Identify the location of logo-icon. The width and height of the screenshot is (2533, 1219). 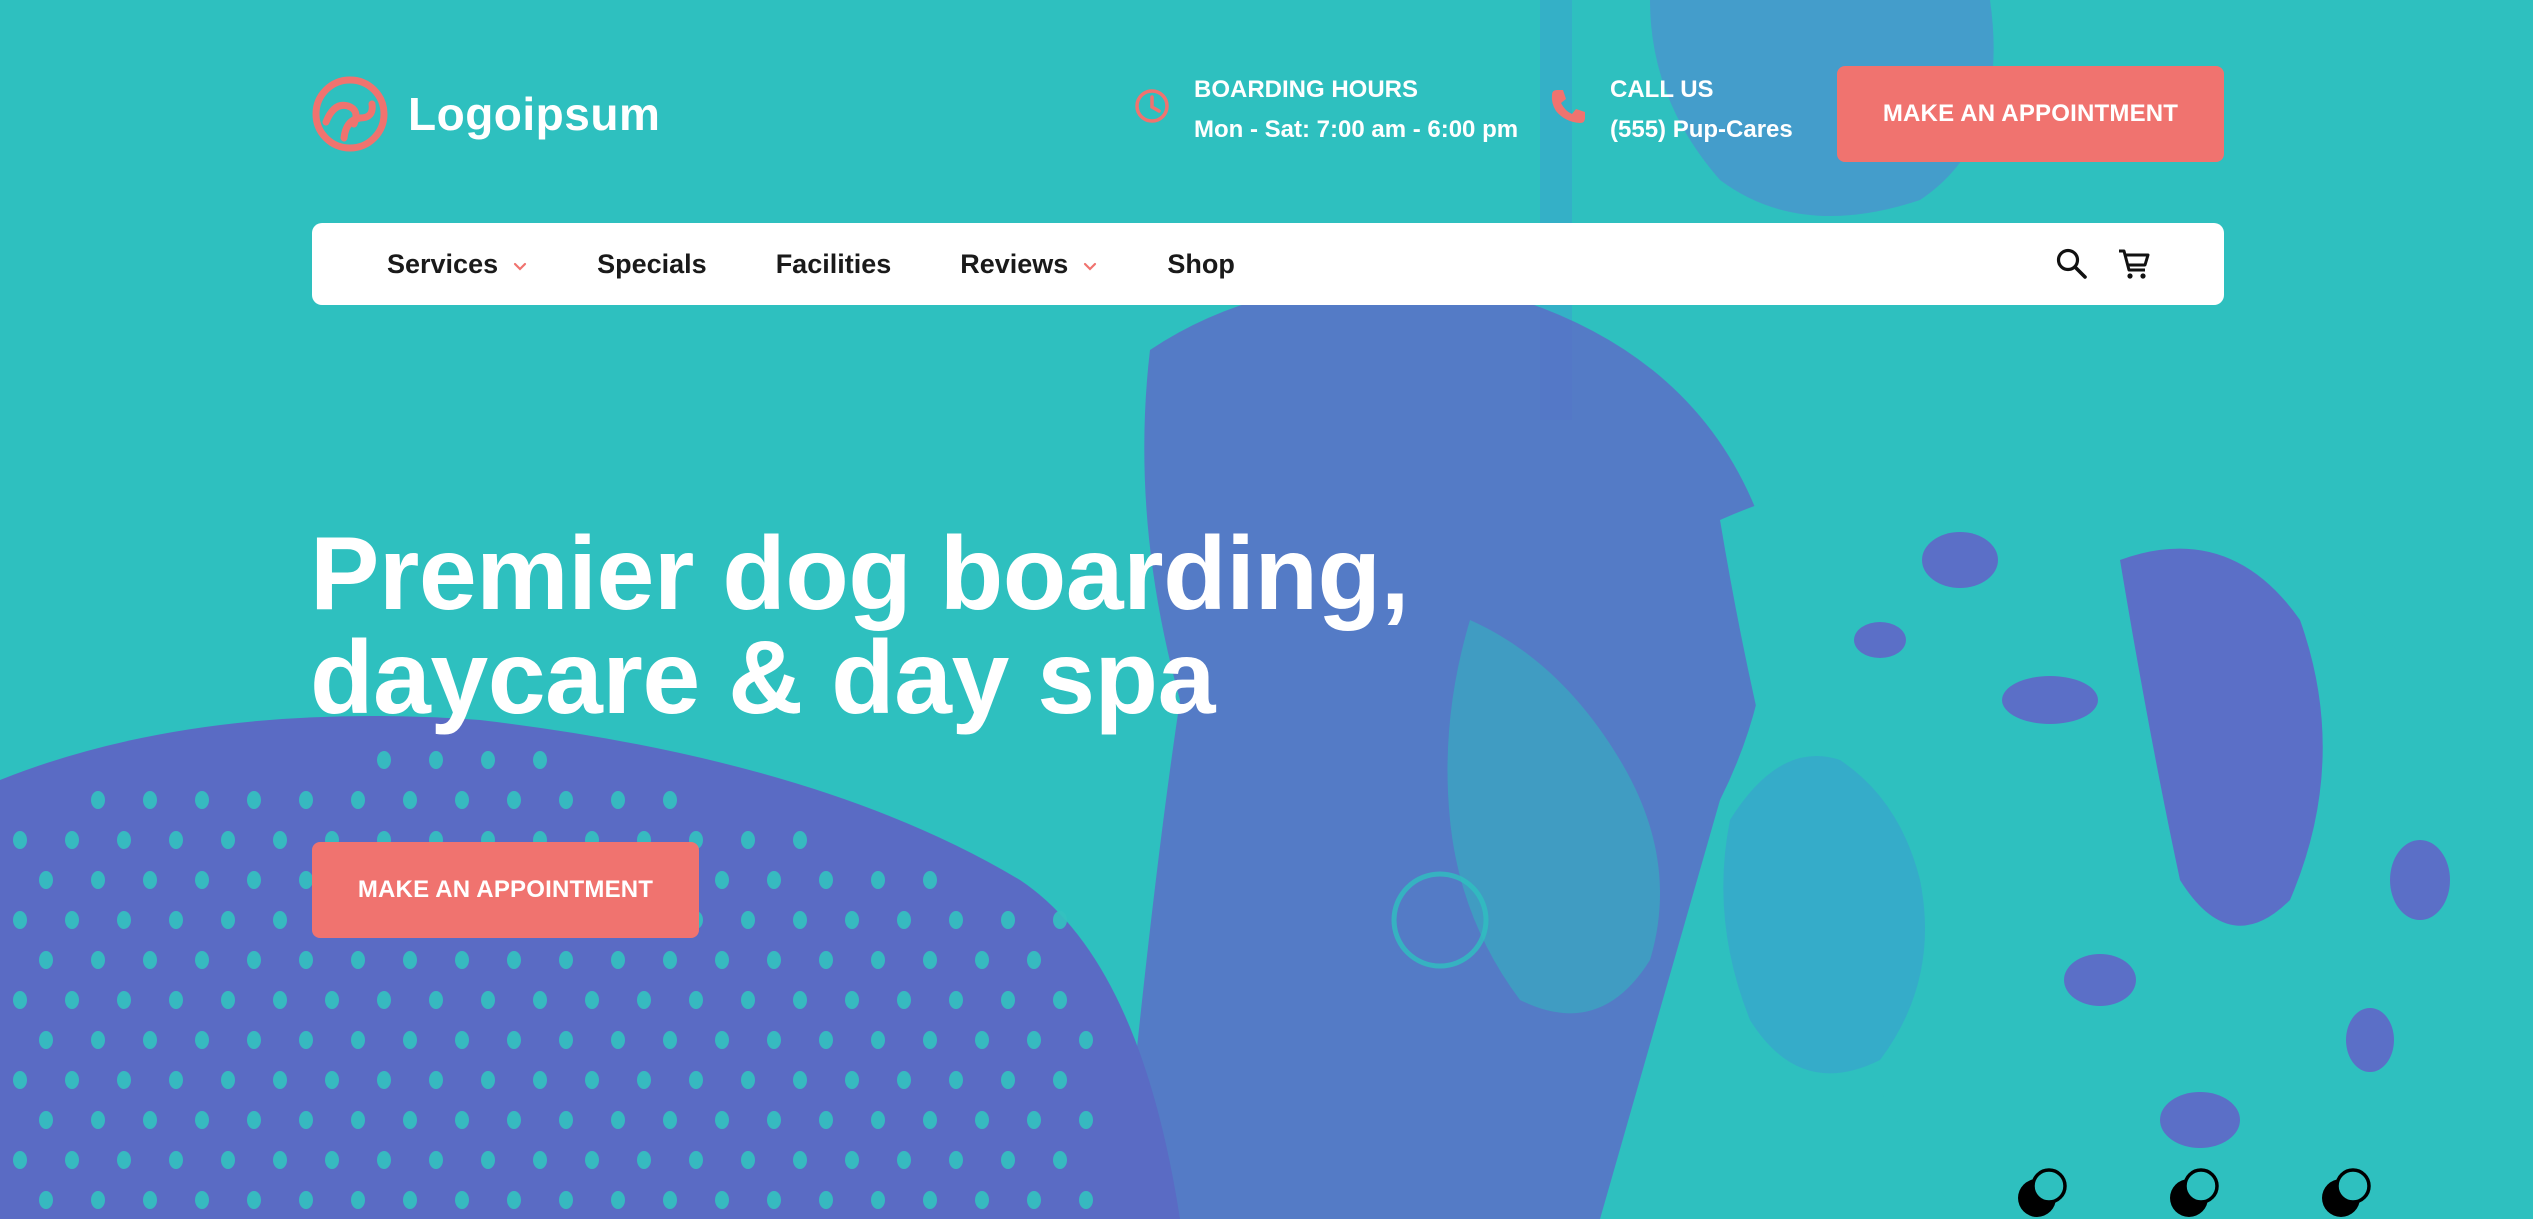
(350, 114).